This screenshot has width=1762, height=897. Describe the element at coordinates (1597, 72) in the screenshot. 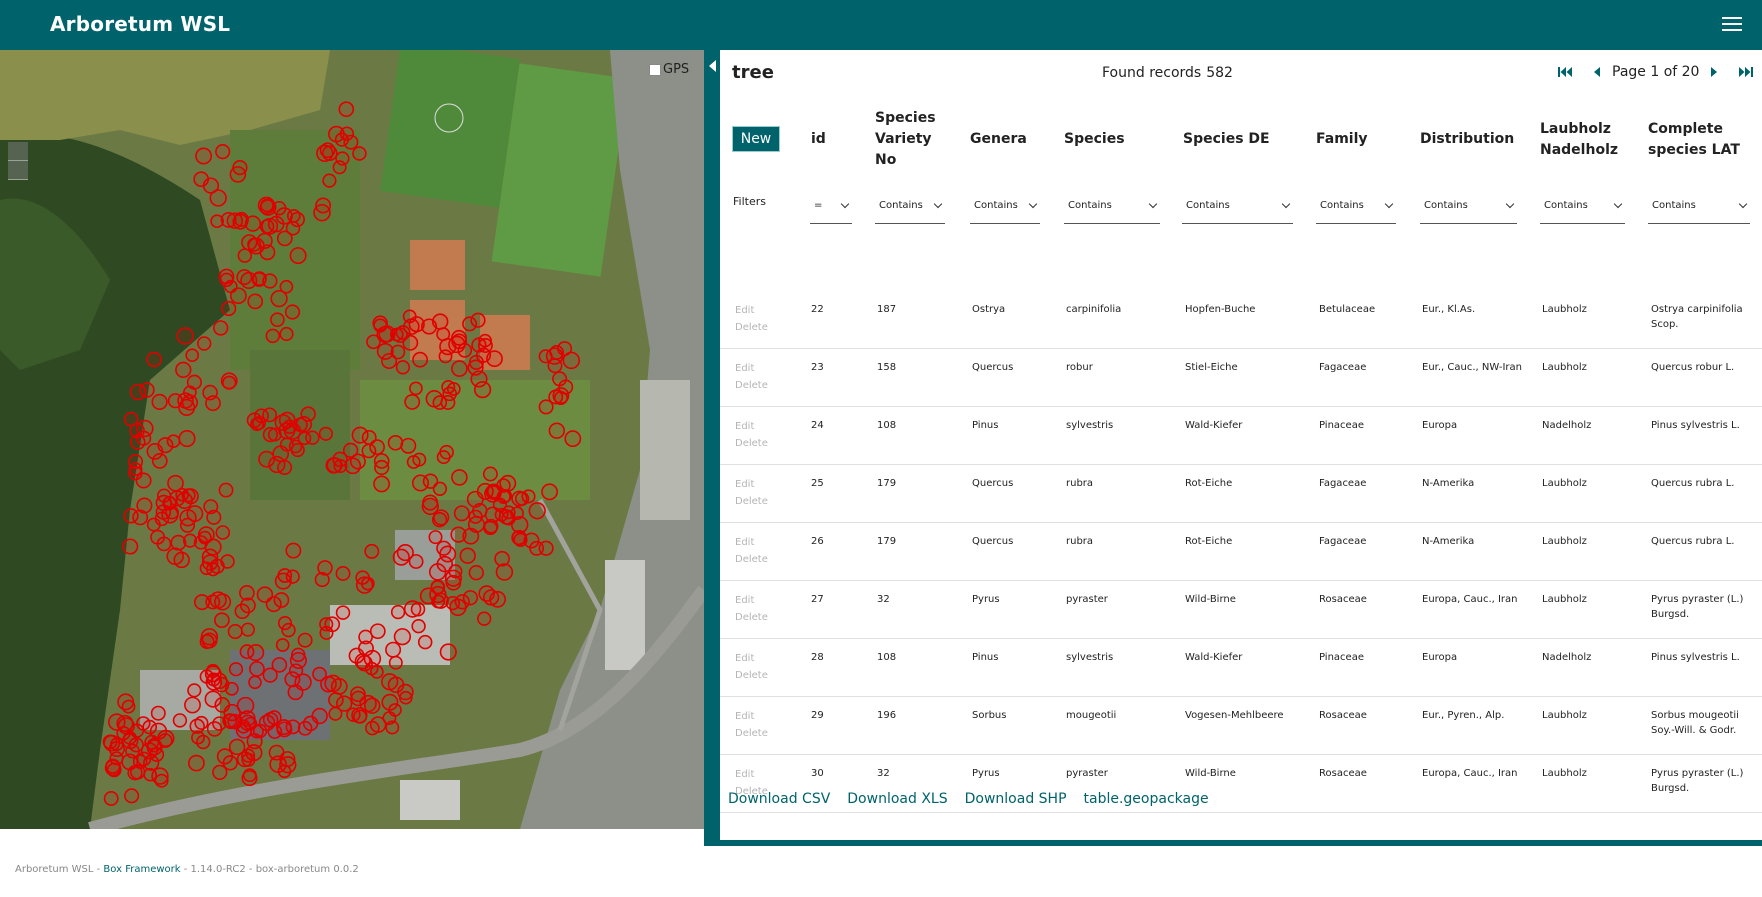

I see `previous-page-icon` at that location.